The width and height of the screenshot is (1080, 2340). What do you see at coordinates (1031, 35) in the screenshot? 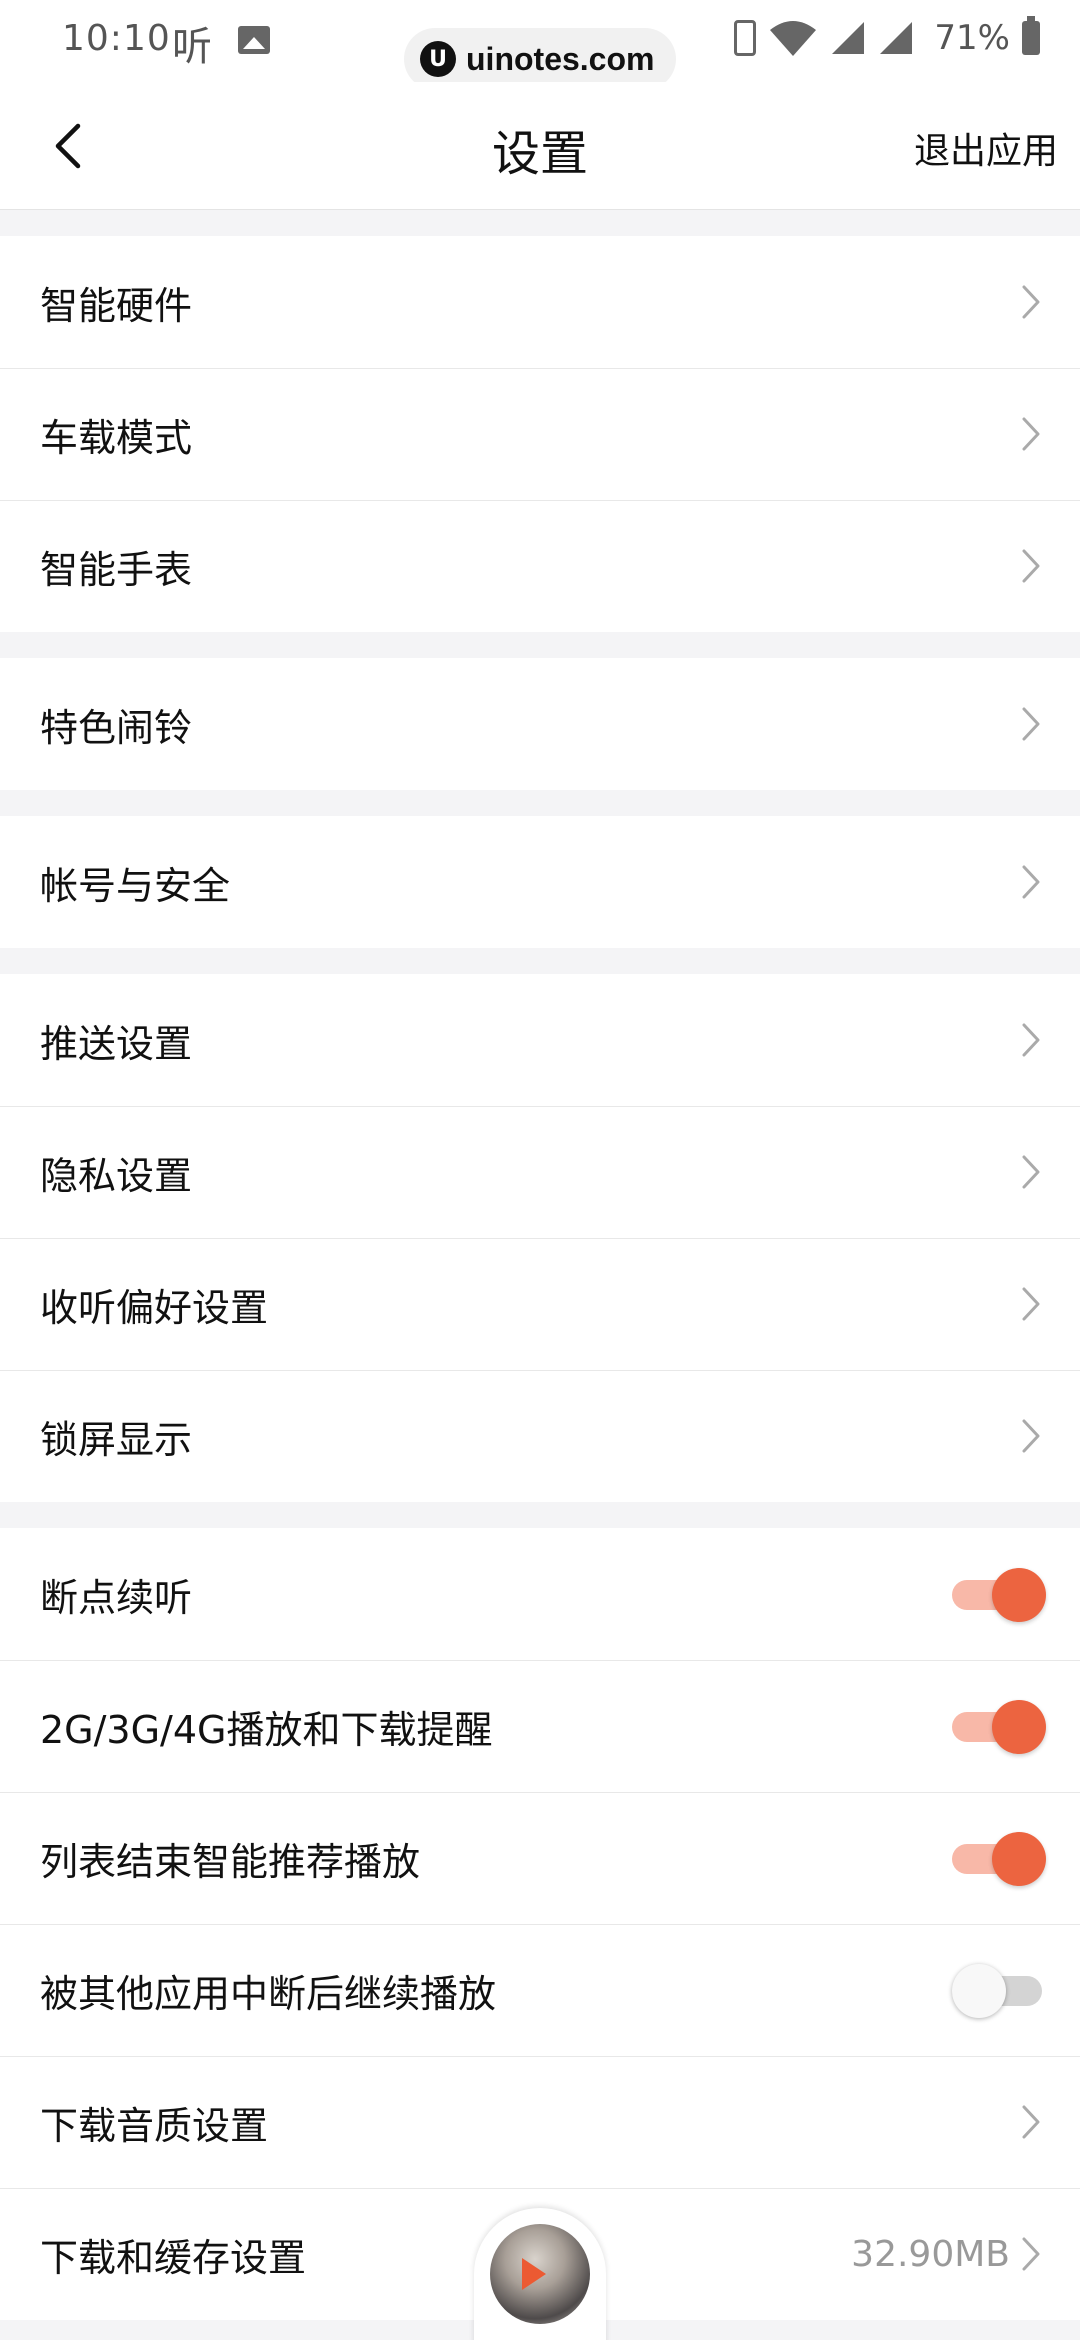
I see `battery-icon` at bounding box center [1031, 35].